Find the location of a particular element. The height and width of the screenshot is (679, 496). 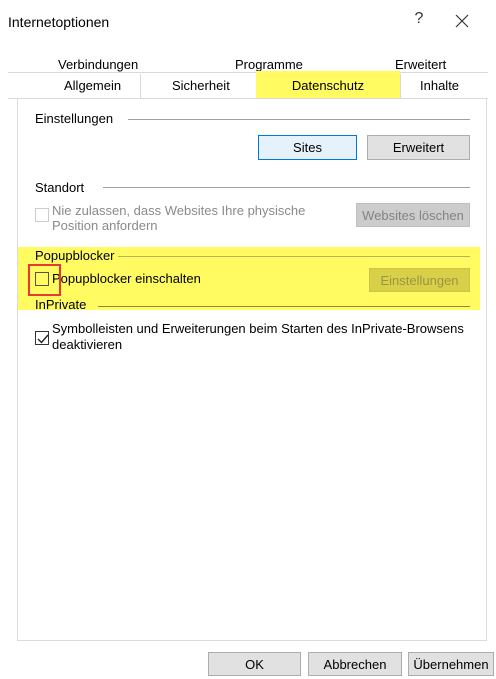

window-title: Internetoptionen is located at coordinates (59, 22).